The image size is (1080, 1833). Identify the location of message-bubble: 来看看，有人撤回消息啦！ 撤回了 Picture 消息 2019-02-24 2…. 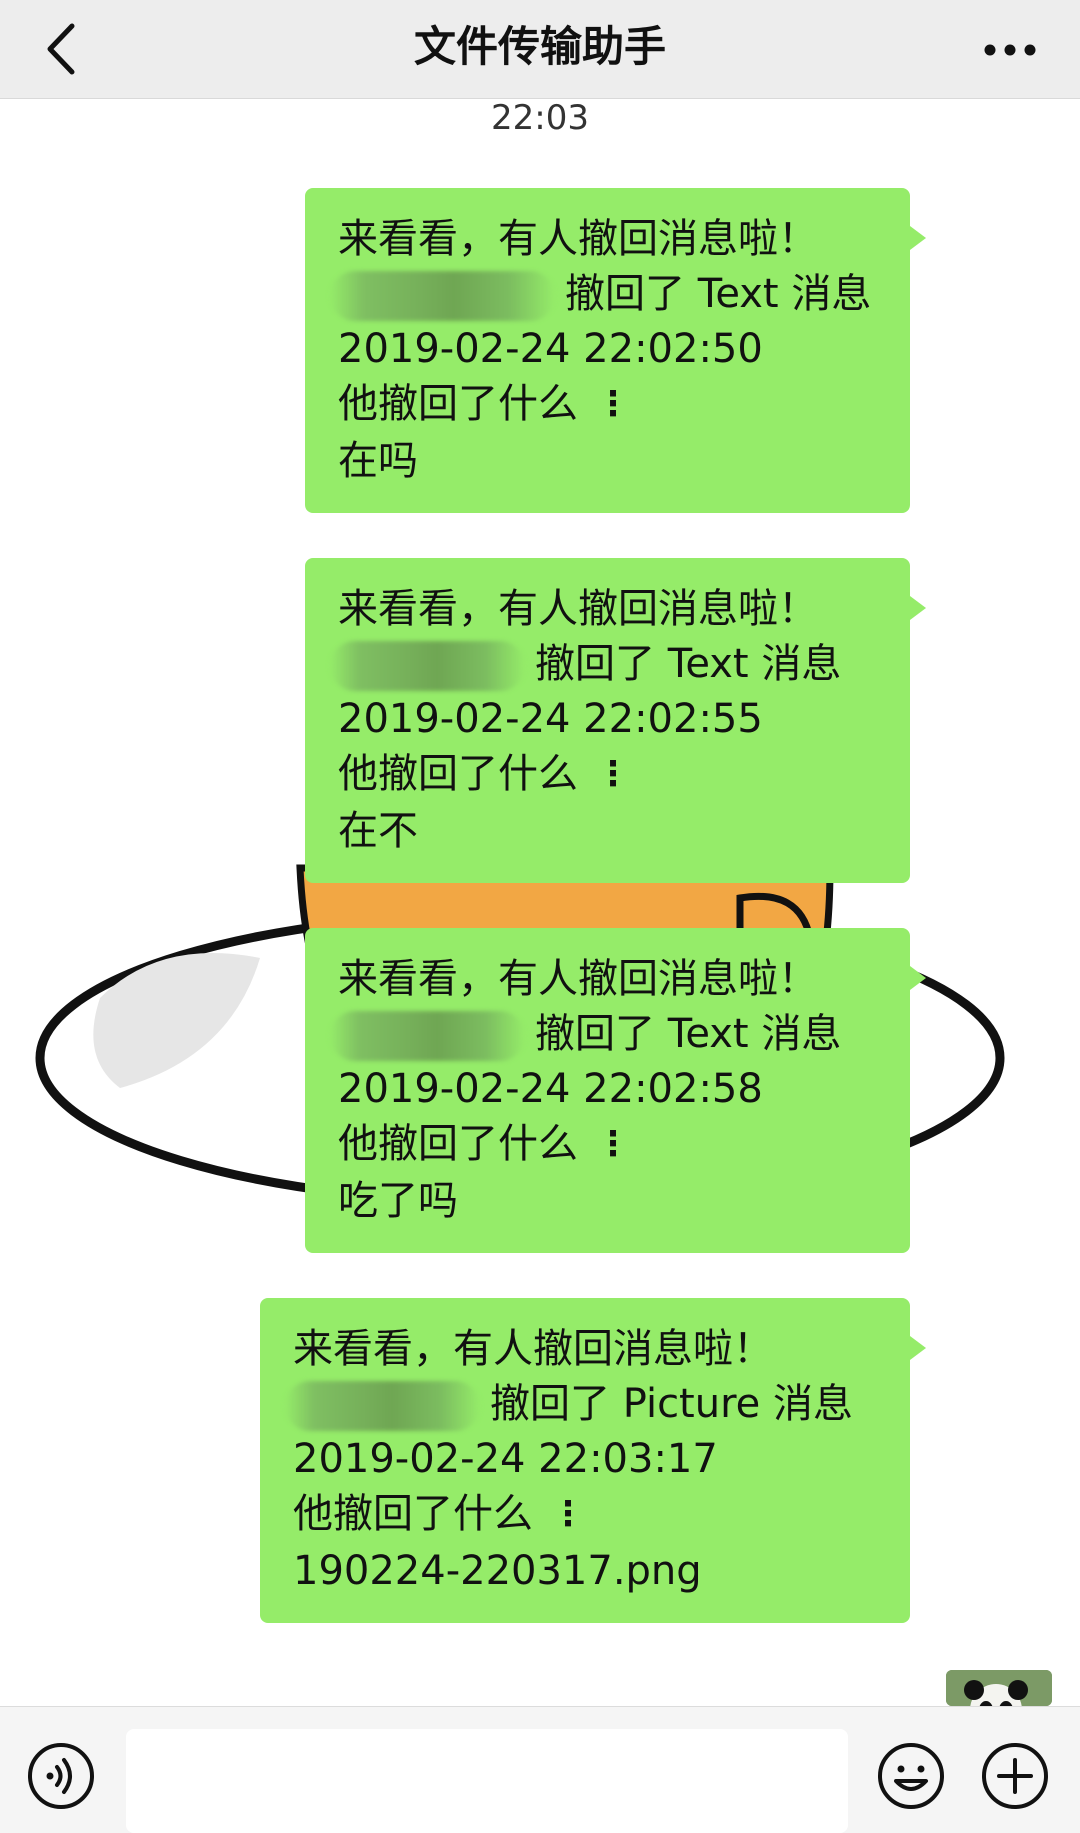
(593, 1460).